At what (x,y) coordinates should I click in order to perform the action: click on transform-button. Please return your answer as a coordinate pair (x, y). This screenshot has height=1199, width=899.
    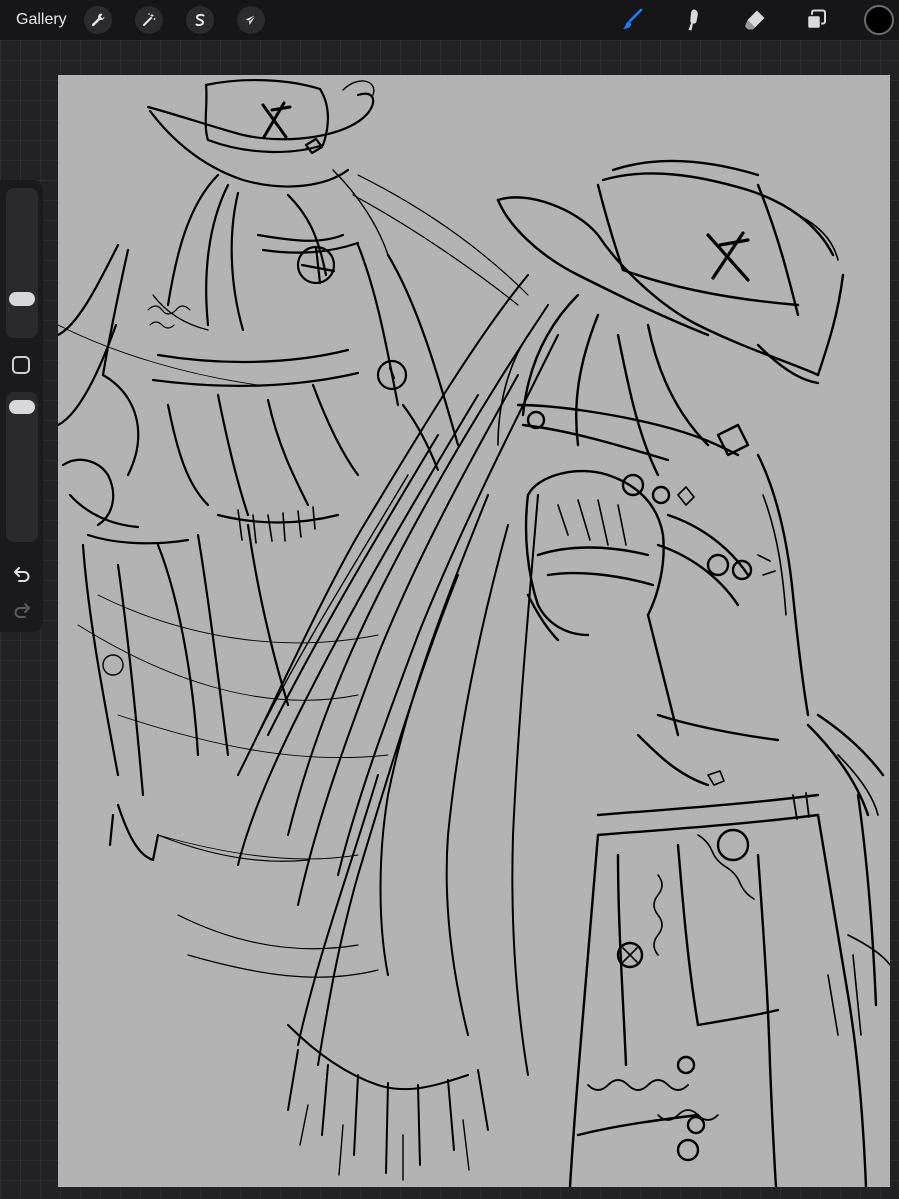
    Looking at the image, I should click on (251, 20).